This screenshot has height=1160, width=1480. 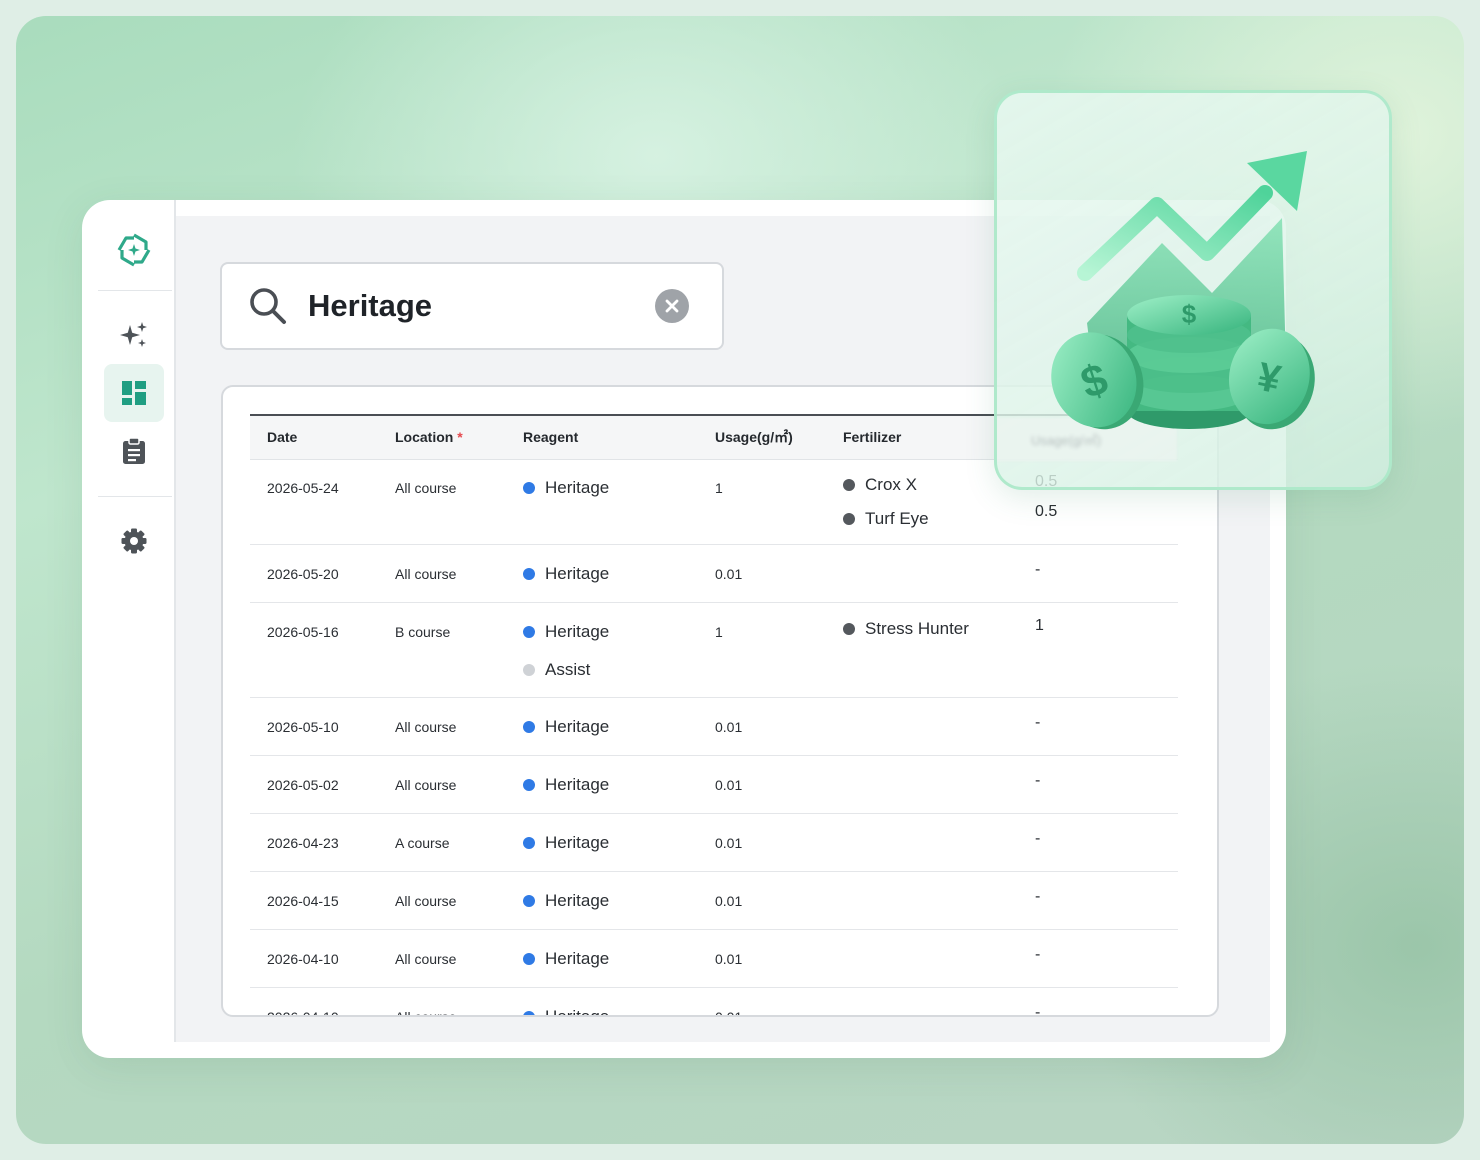 I want to click on reagent-item: Assist, so click(x=556, y=670).